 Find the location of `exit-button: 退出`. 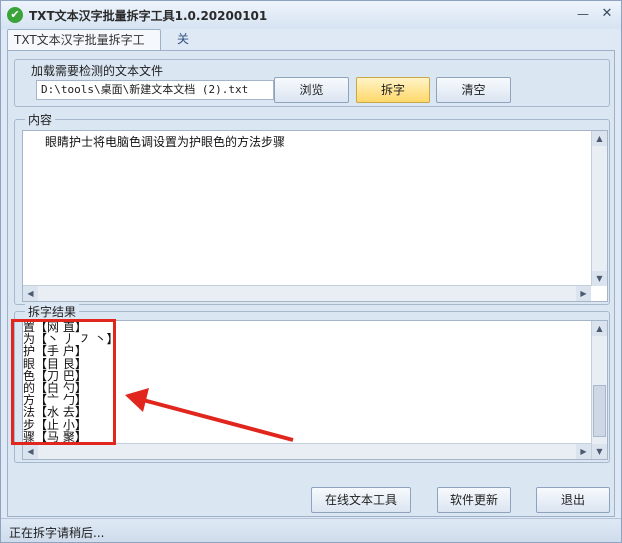

exit-button: 退出 is located at coordinates (573, 500).